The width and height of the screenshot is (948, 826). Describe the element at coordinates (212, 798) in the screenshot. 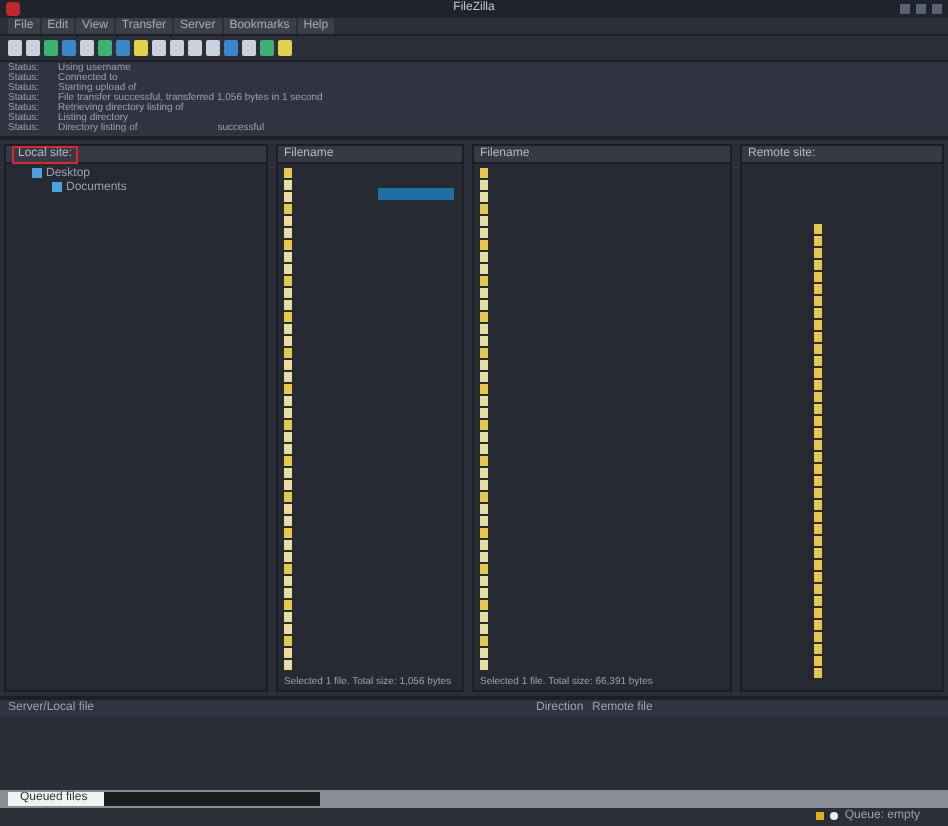

I see `tab` at that location.